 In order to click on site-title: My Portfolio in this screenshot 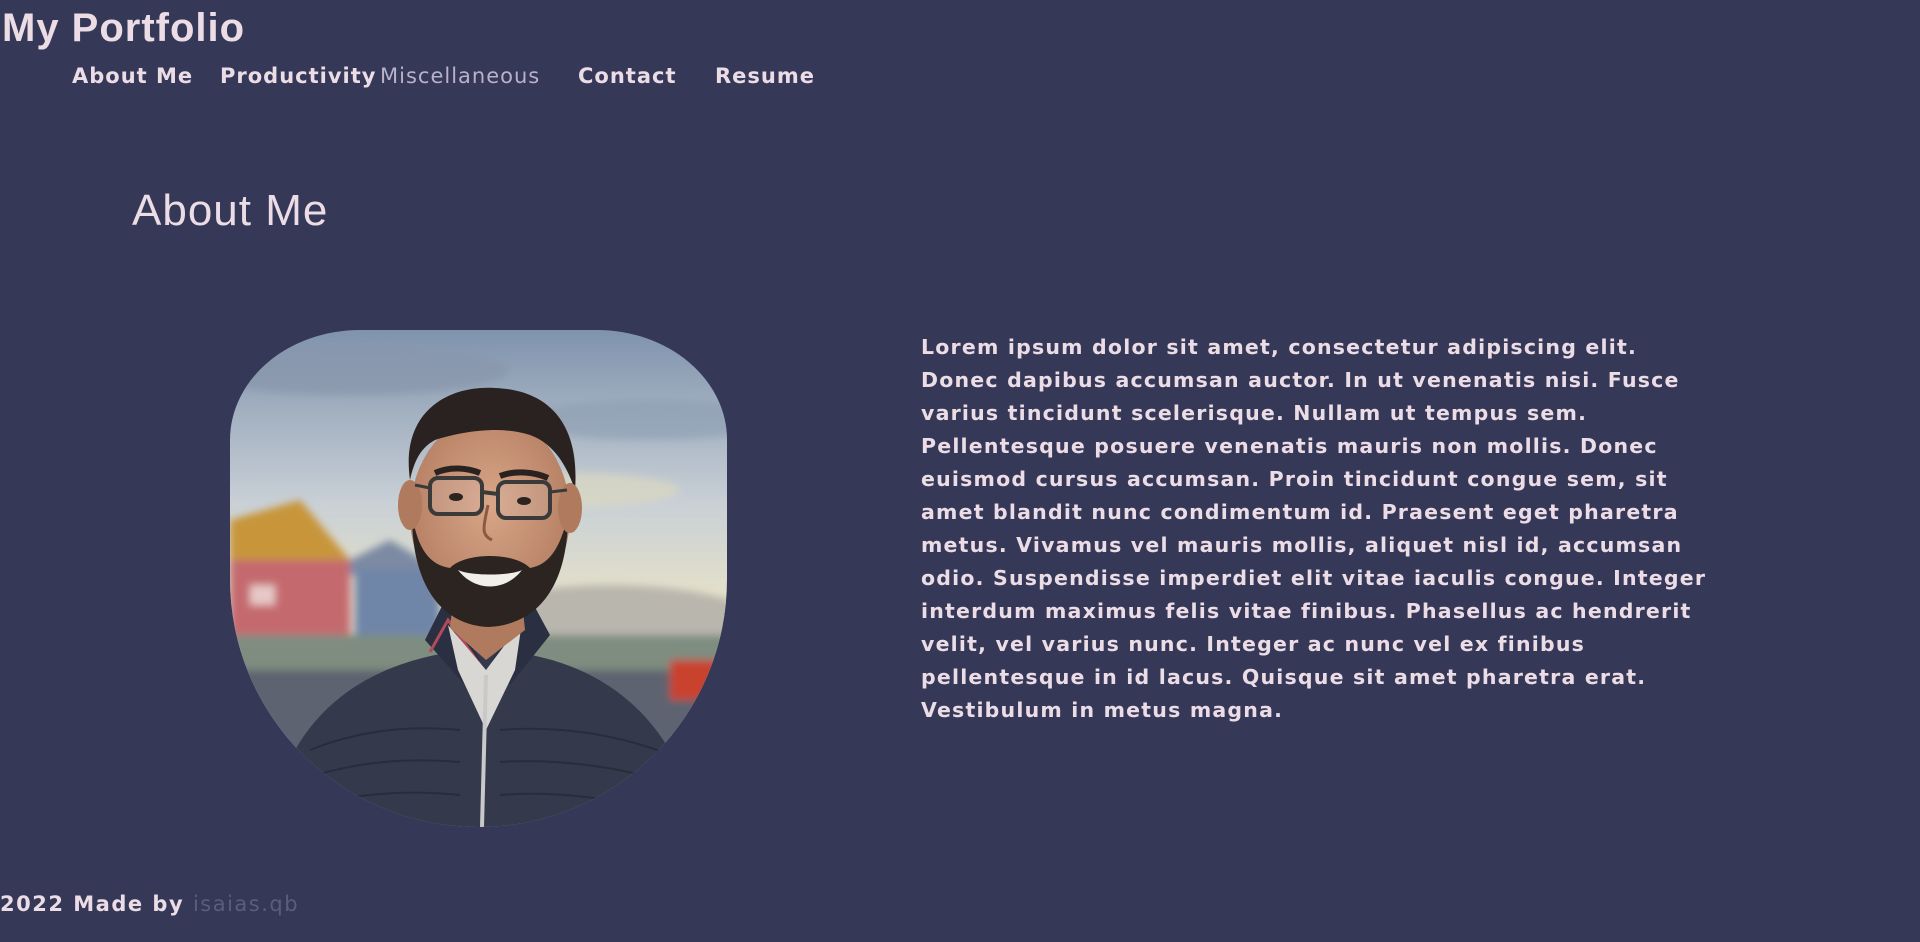, I will do `click(124, 28)`.